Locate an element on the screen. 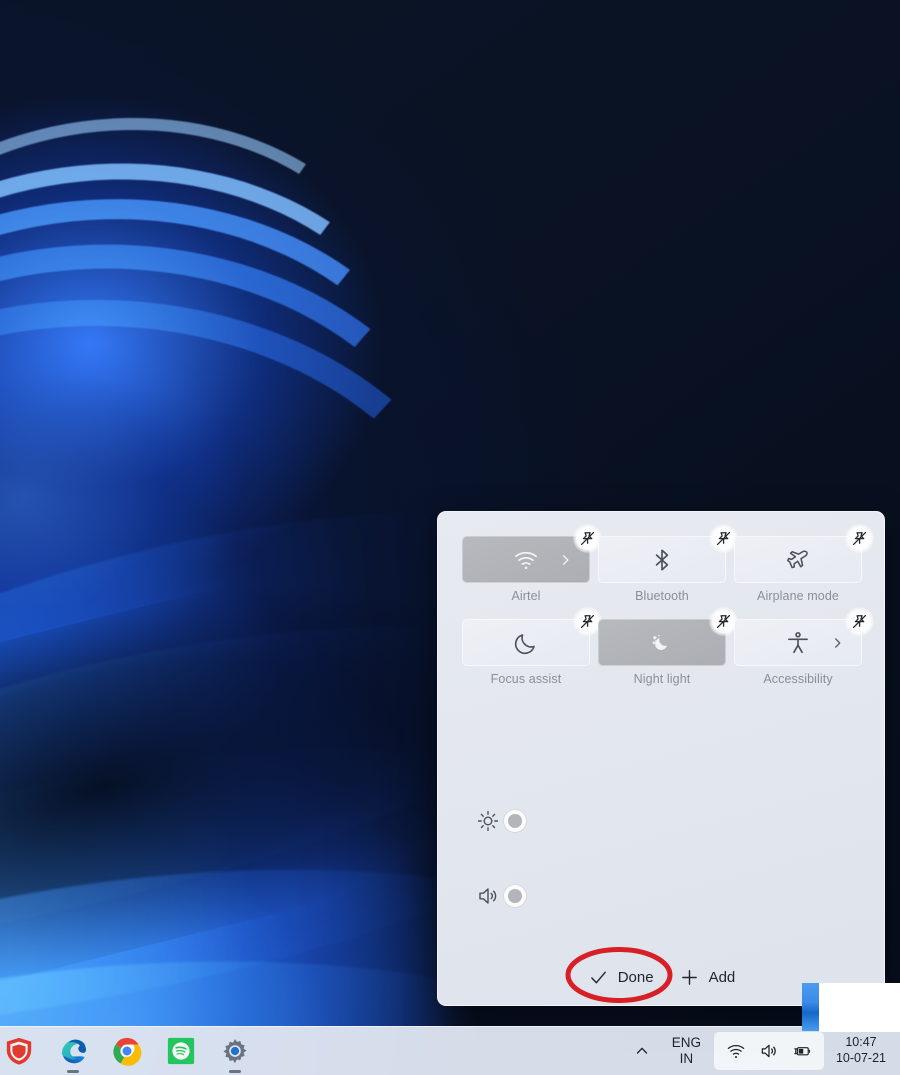  night-light-toggle-button is located at coordinates (662, 642).